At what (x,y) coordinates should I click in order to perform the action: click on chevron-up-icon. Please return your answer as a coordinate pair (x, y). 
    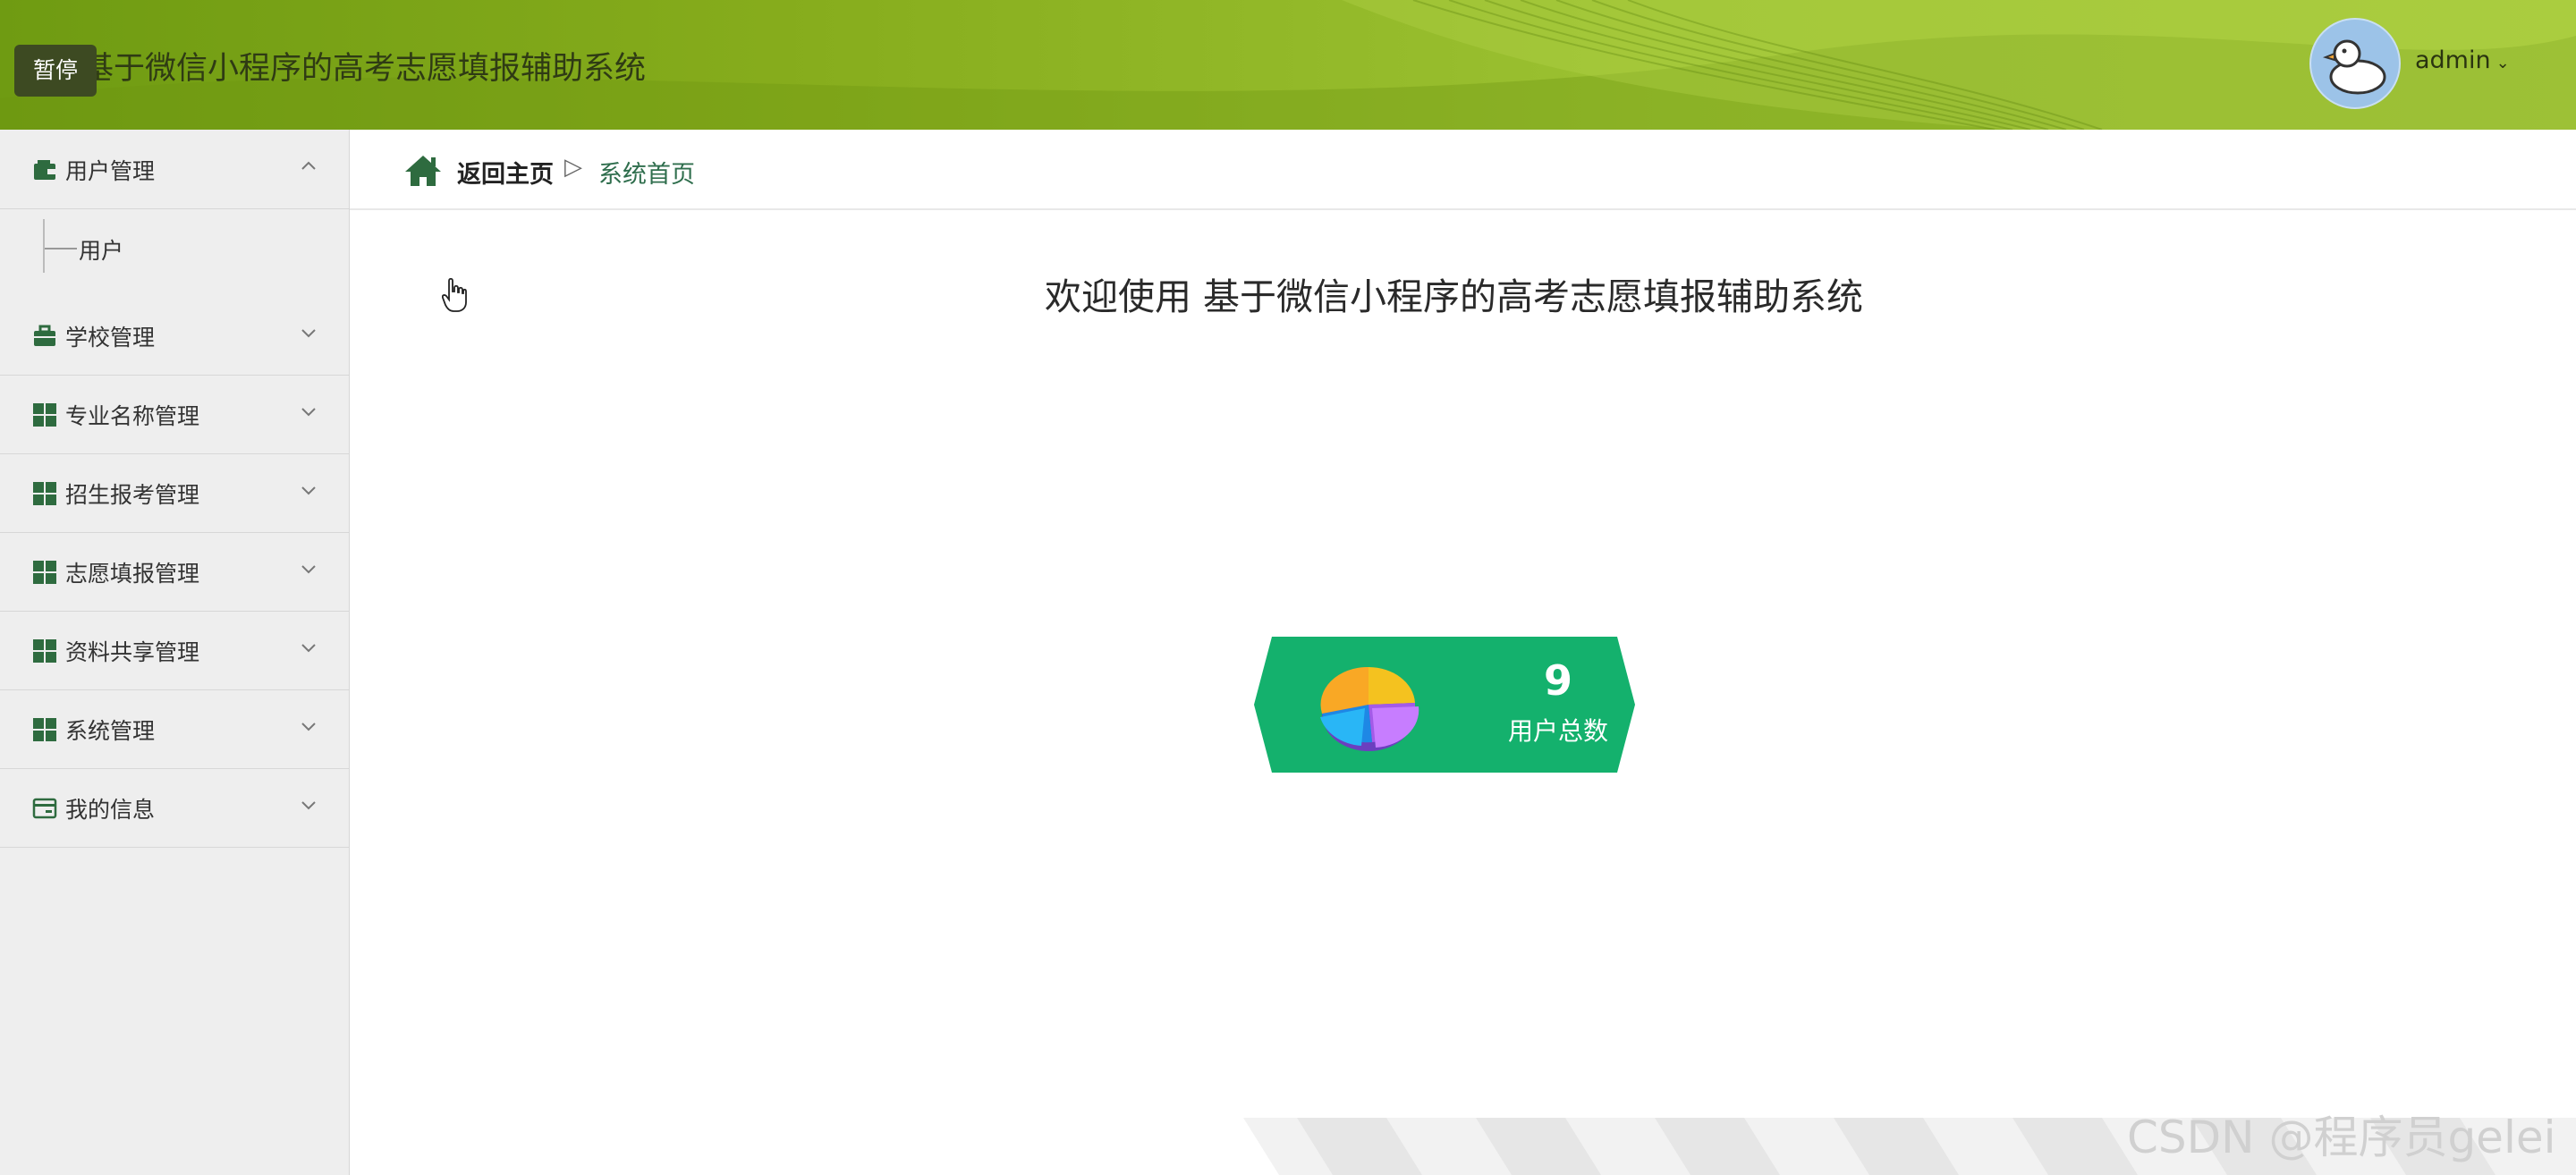
    Looking at the image, I should click on (308, 165).